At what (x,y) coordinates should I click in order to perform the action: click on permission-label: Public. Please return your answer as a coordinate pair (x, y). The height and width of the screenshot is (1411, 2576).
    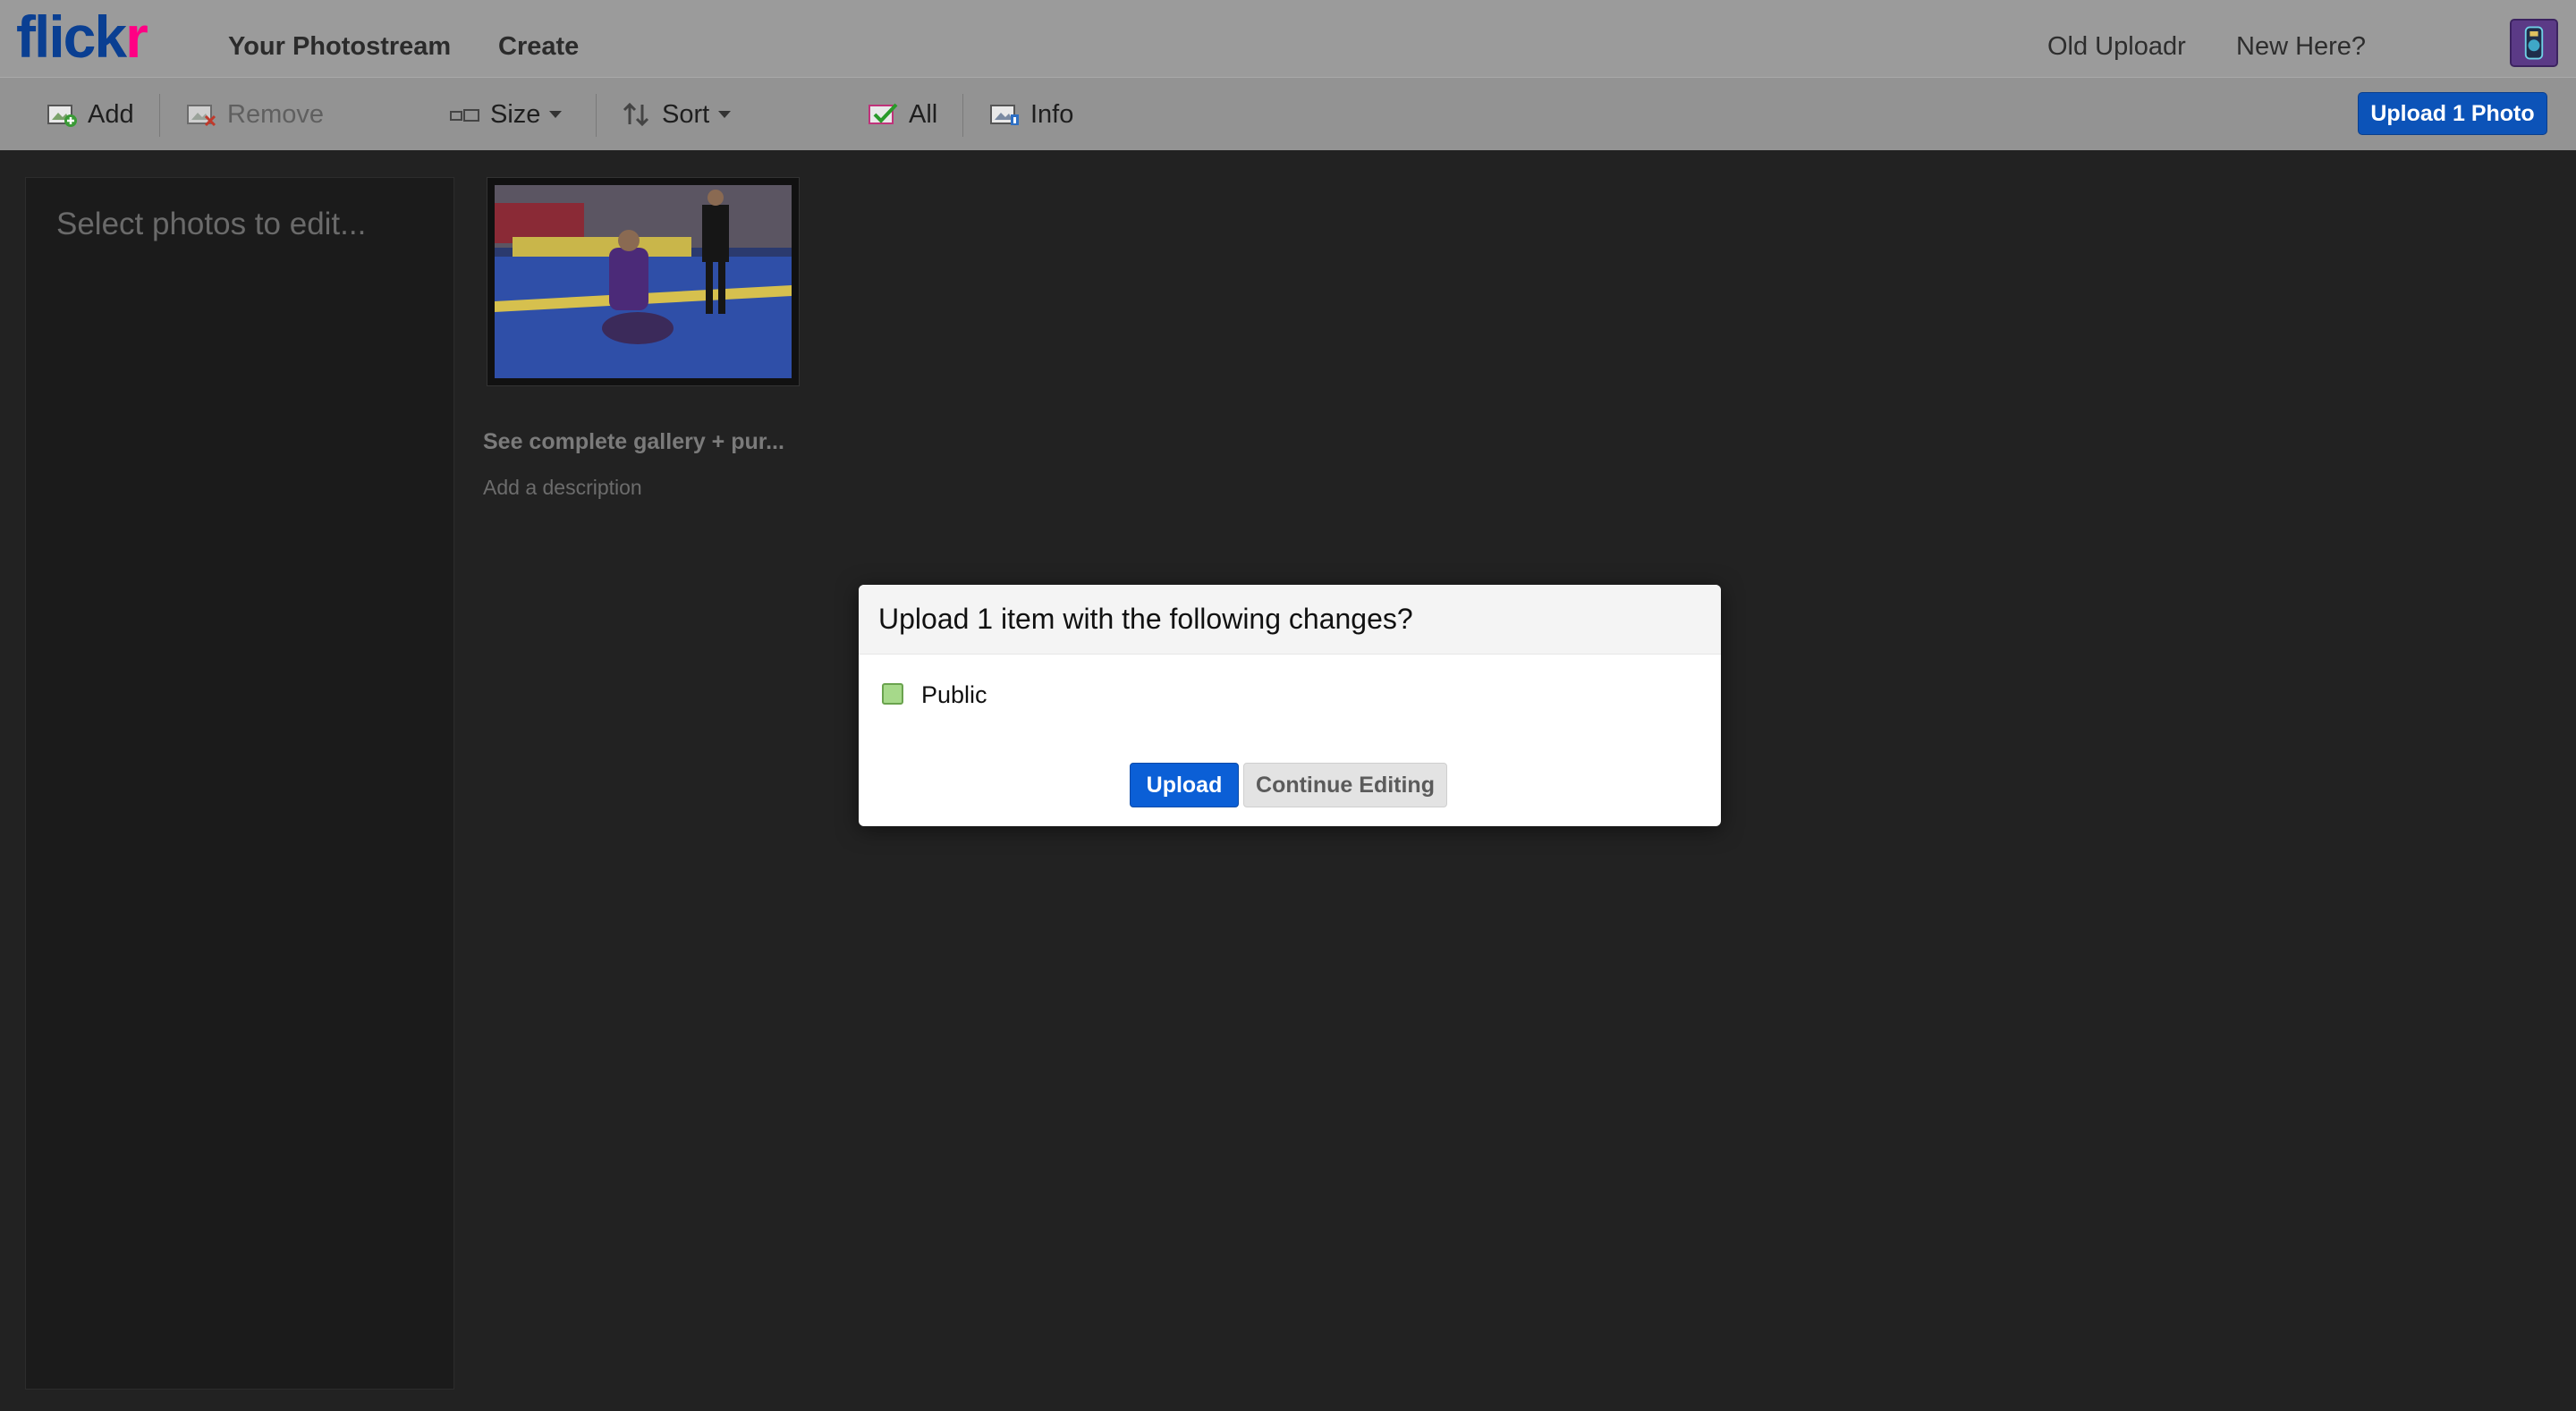
    Looking at the image, I should click on (954, 694).